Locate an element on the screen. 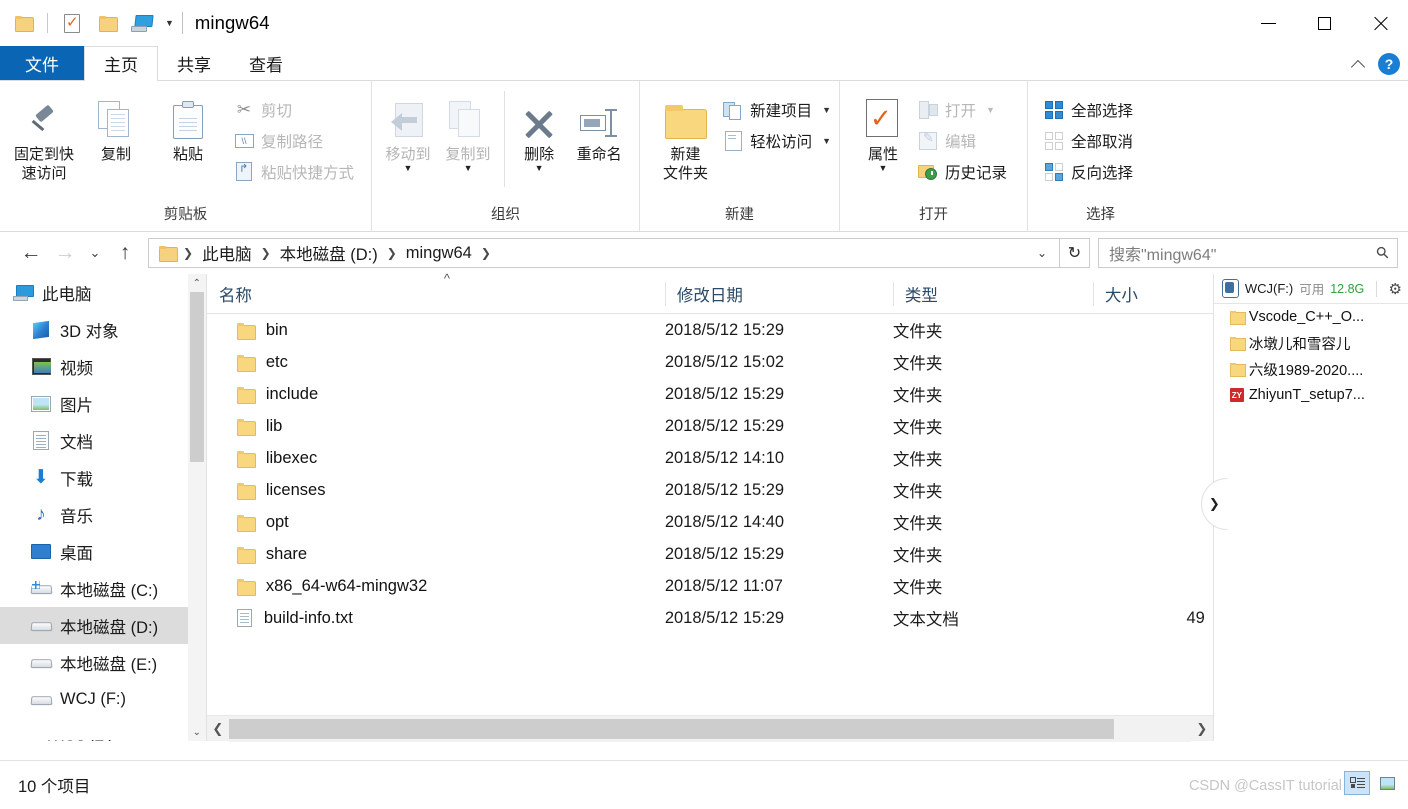  details-view-button is located at coordinates (1357, 783).